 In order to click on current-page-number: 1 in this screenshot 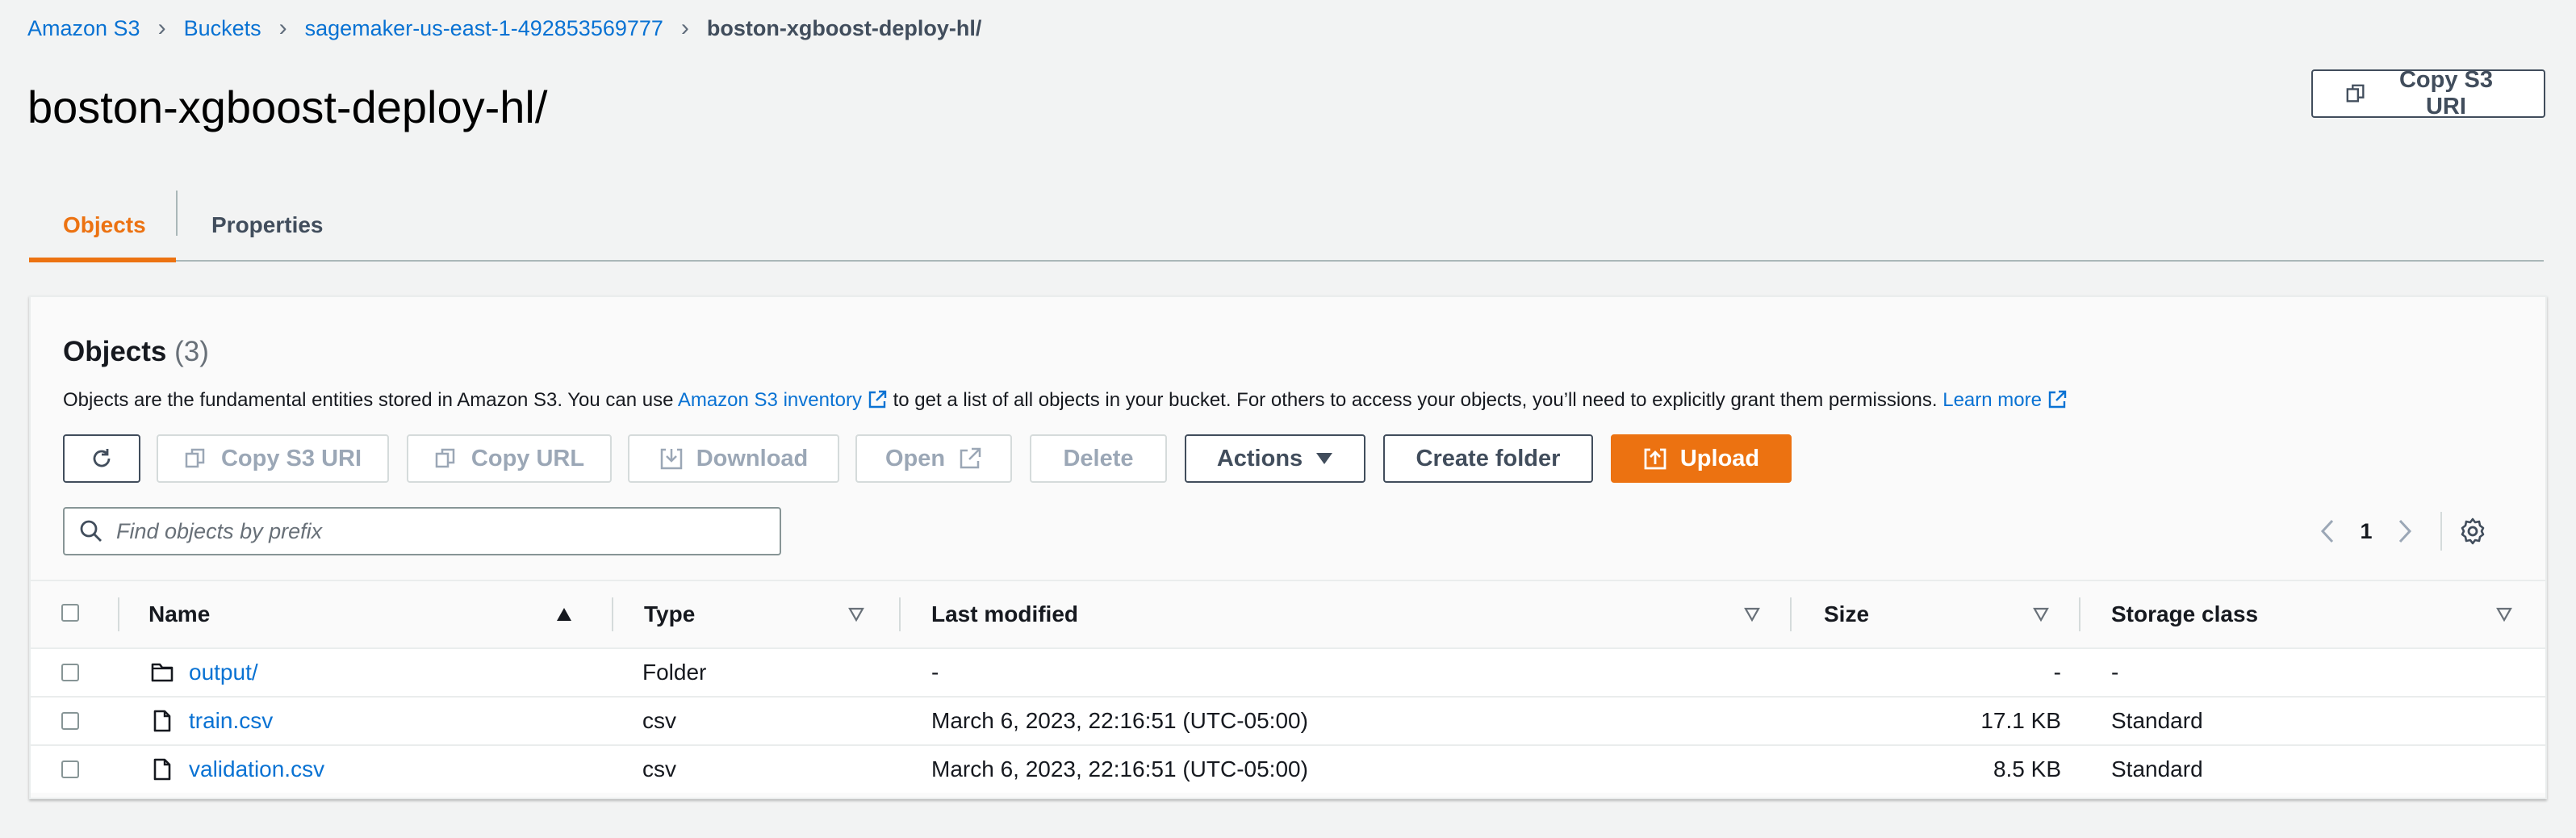, I will do `click(2366, 531)`.